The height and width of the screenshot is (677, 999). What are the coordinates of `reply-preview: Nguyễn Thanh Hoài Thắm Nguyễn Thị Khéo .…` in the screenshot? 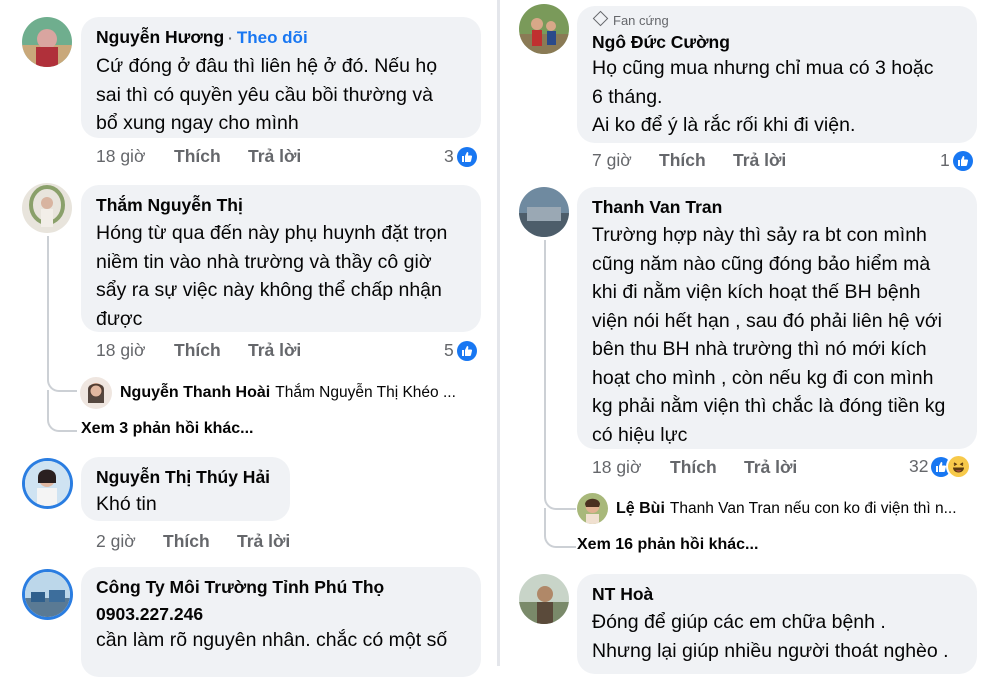 It's located at (268, 393).